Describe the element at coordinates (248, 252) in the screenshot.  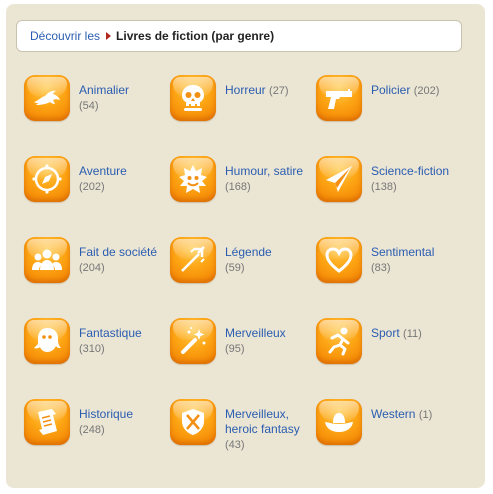
I see `category-label: Légende` at that location.